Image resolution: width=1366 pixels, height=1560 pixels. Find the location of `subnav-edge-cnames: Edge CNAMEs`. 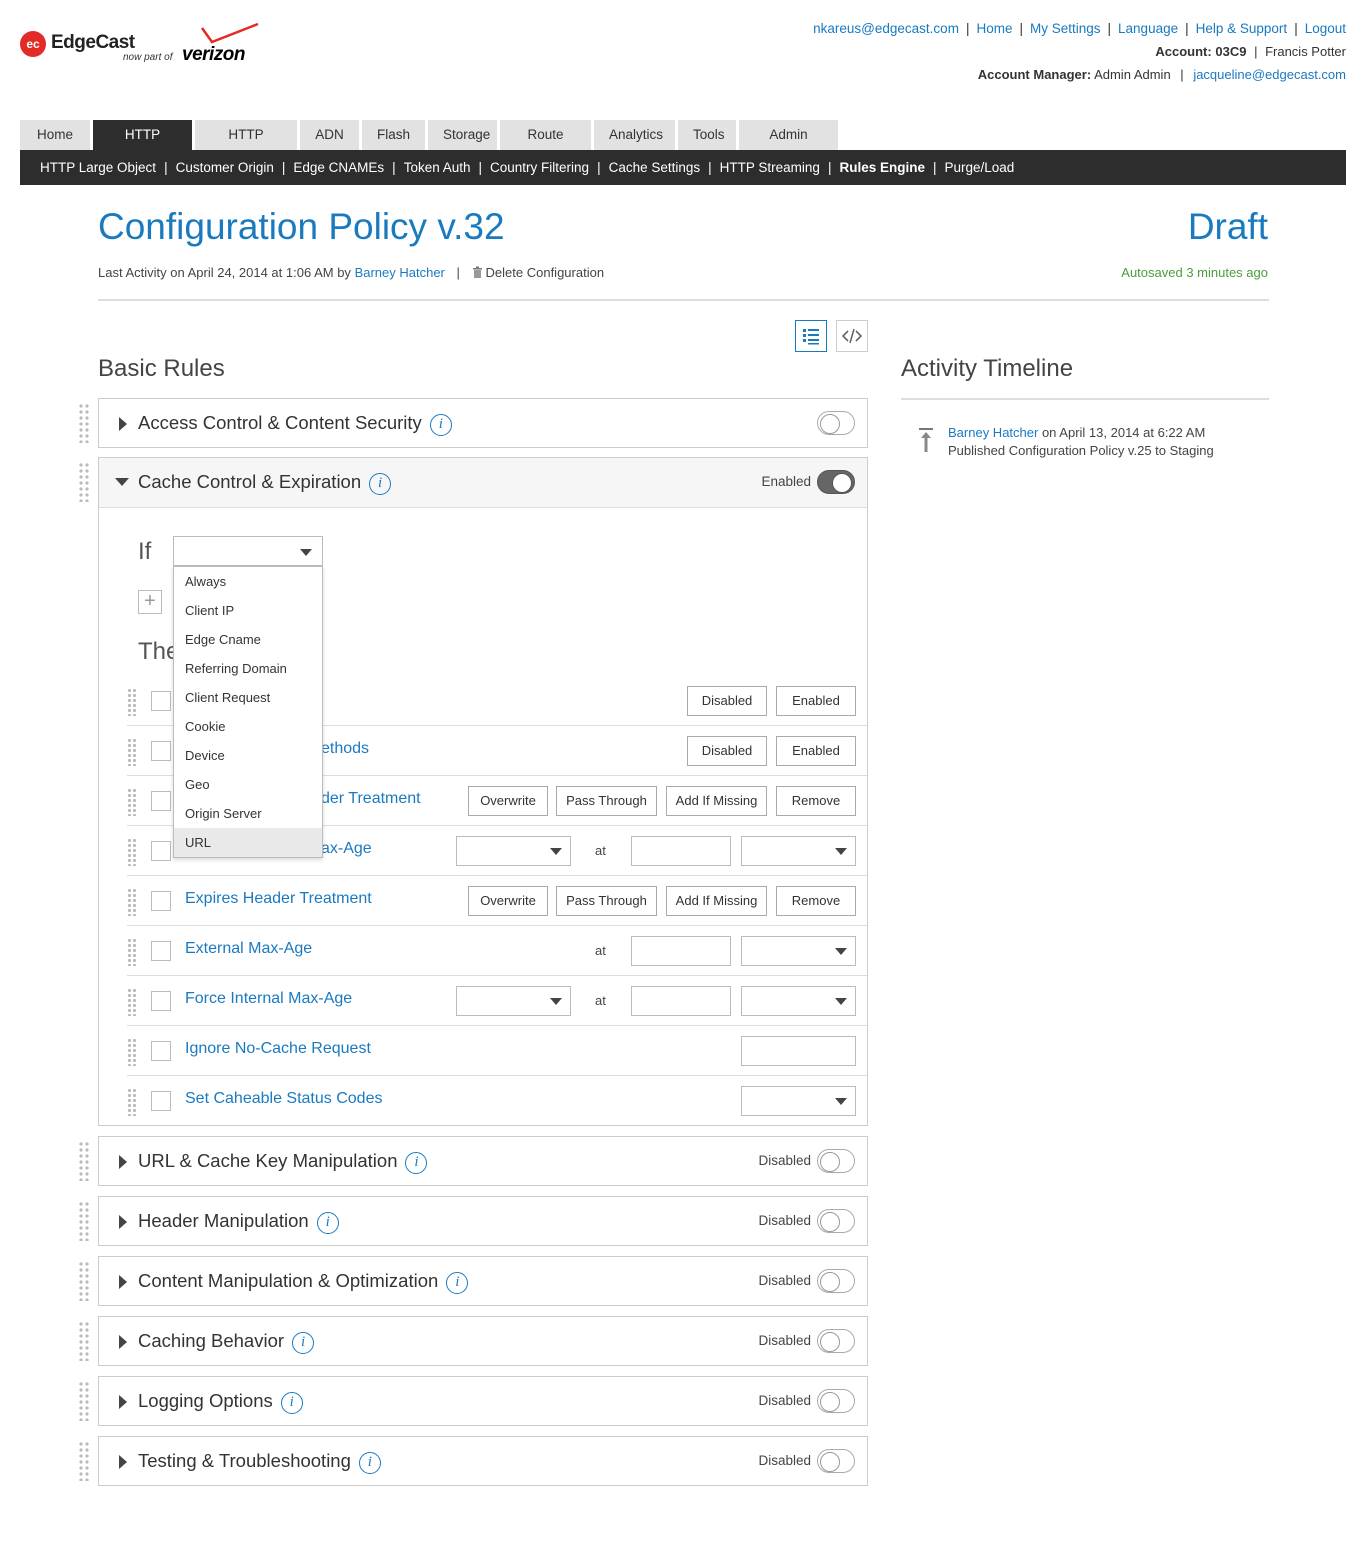

subnav-edge-cnames: Edge CNAMEs is located at coordinates (338, 167).